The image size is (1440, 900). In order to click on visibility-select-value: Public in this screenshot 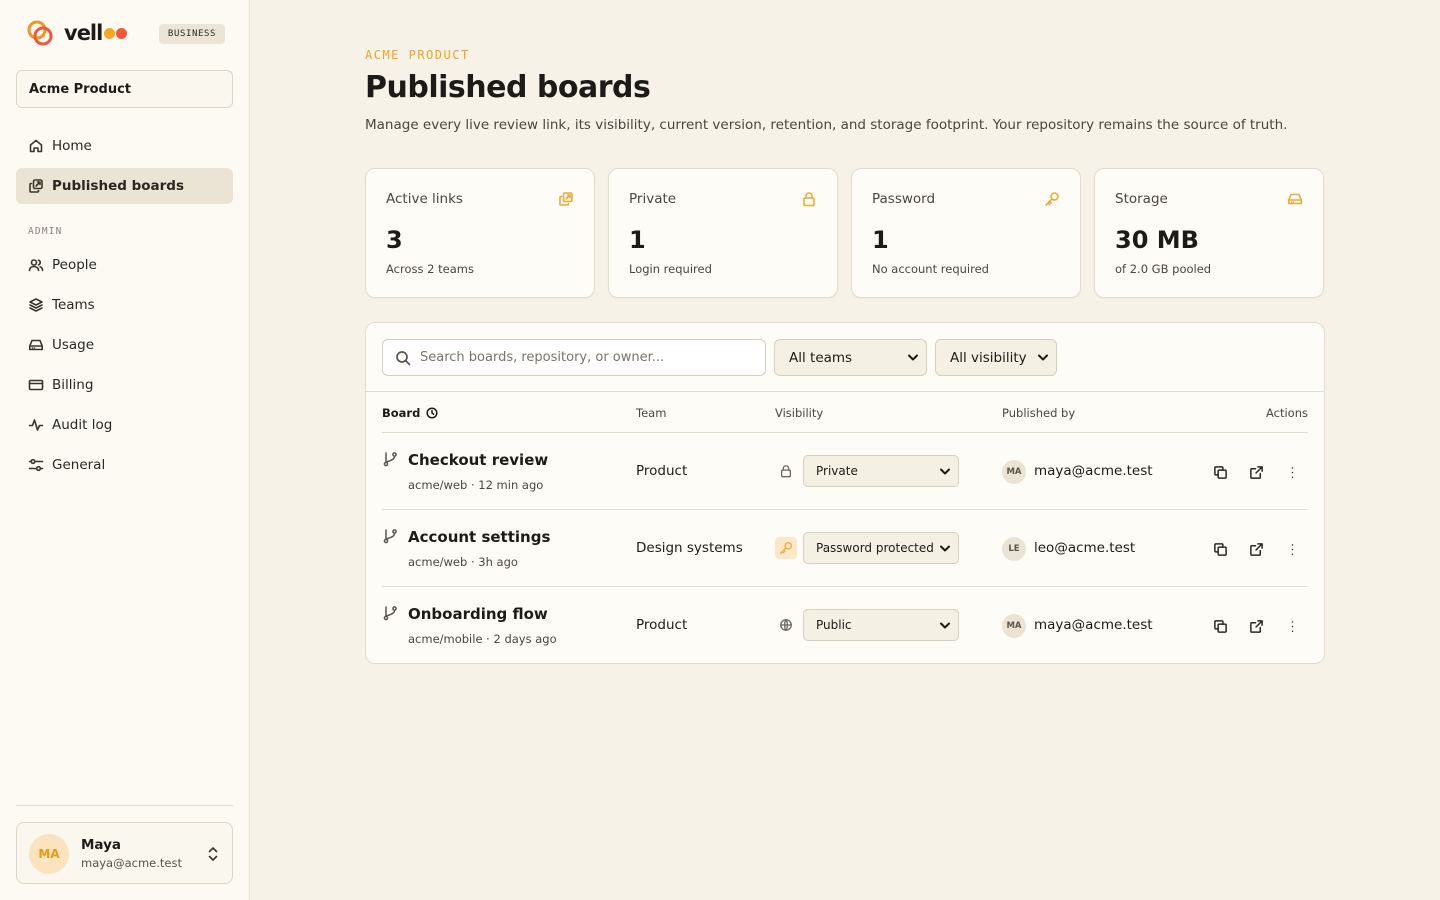, I will do `click(834, 625)`.